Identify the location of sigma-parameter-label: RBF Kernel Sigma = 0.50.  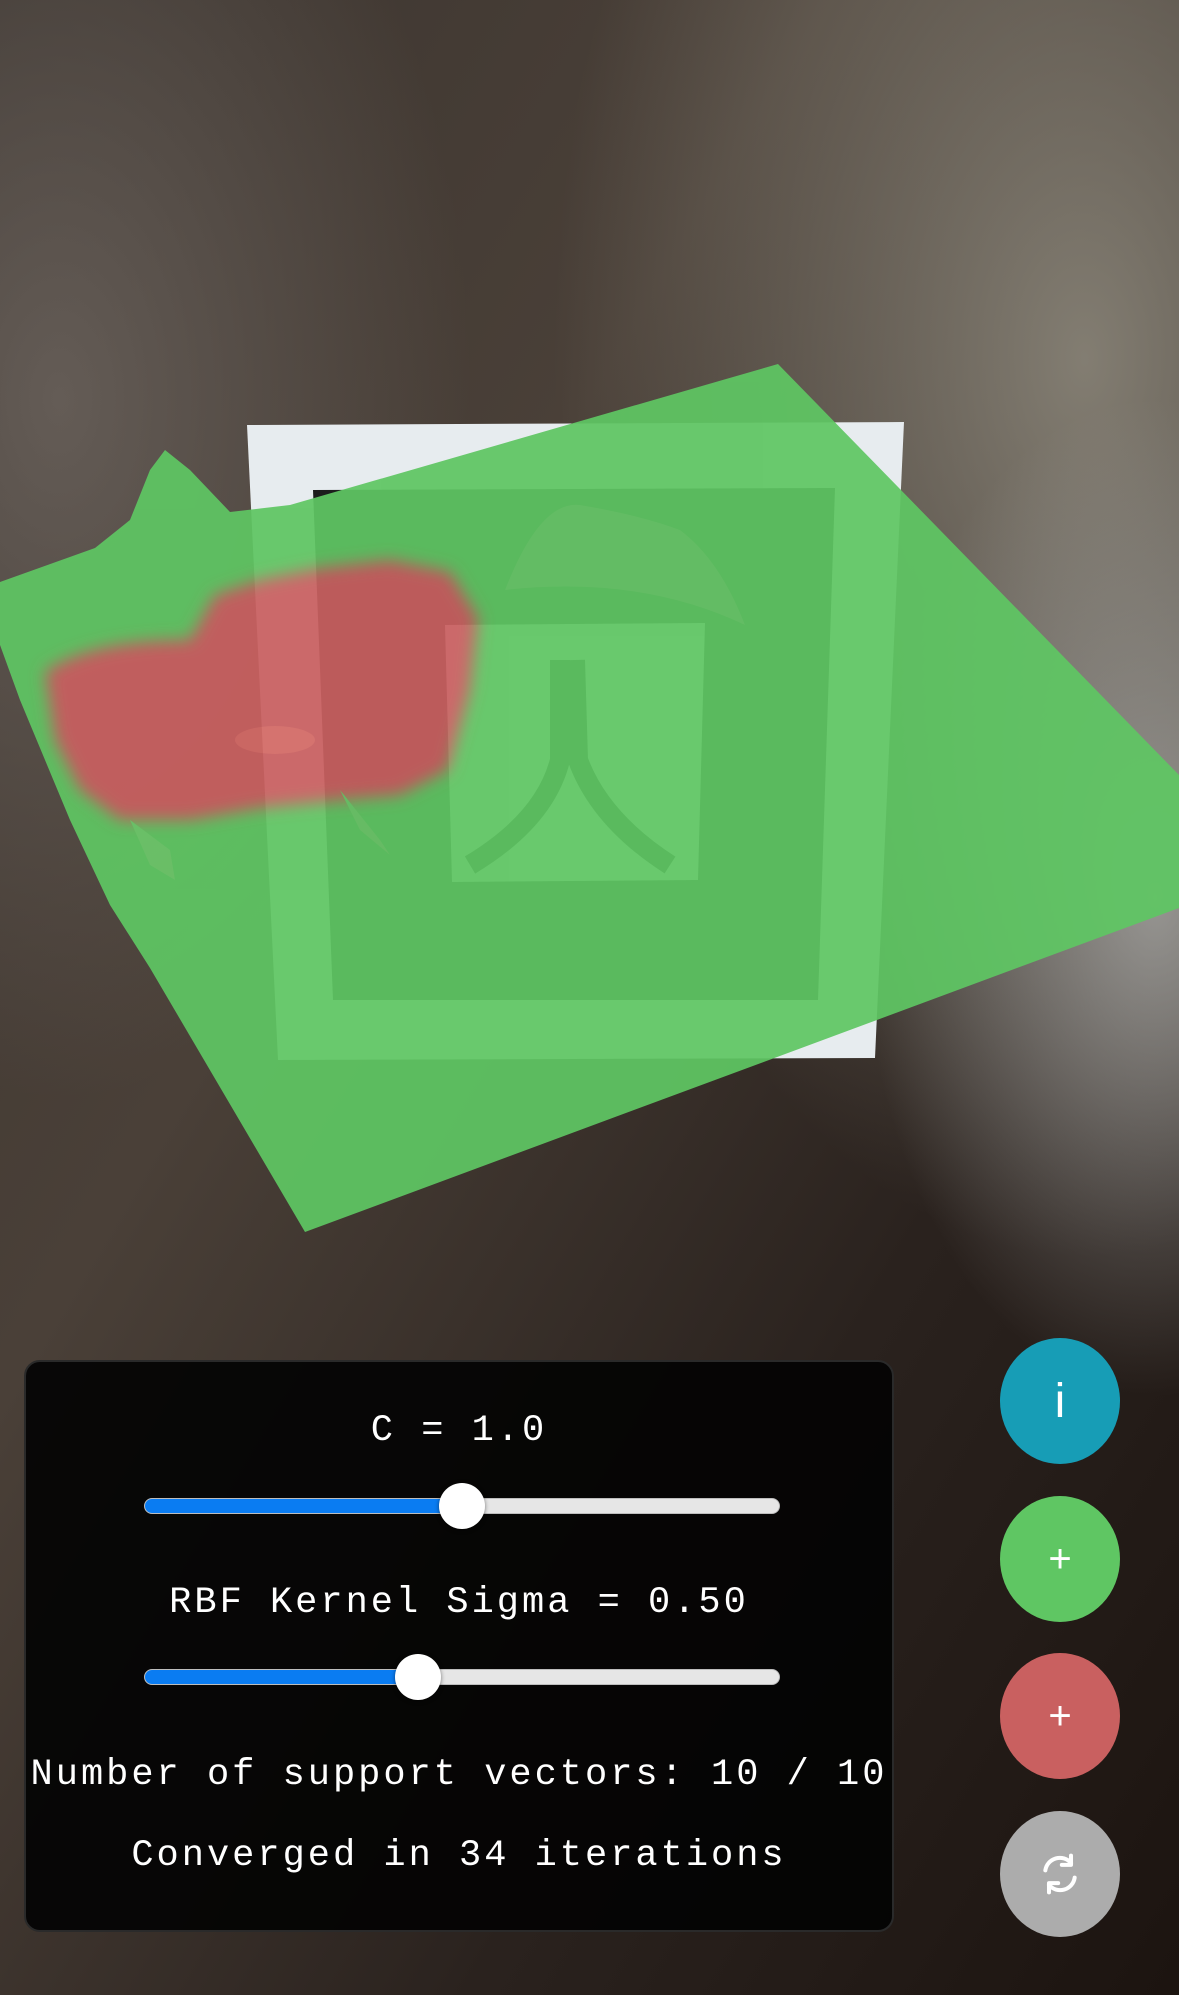
(459, 1603).